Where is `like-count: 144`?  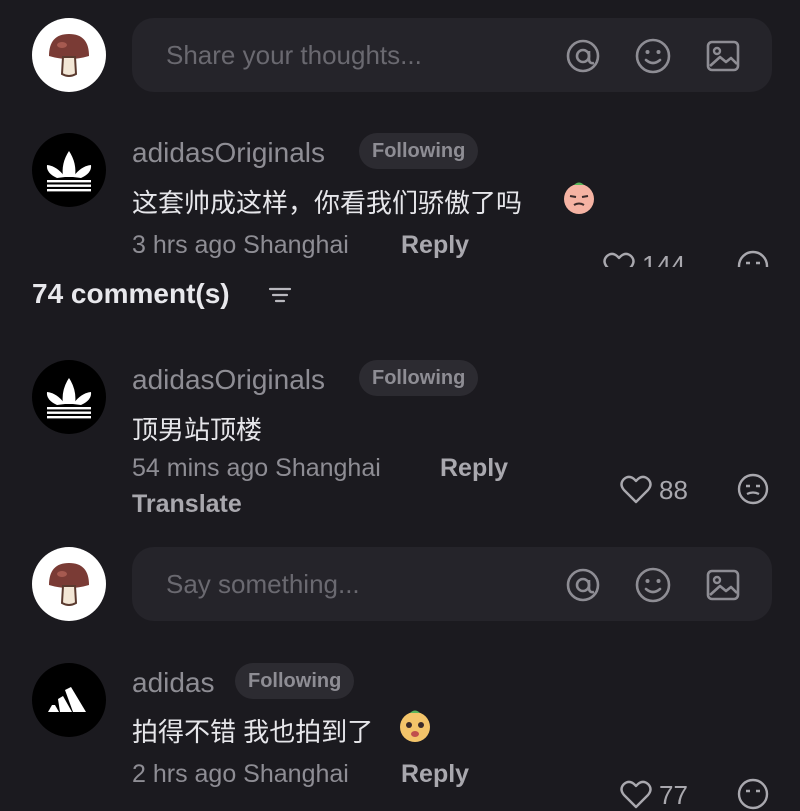 like-count: 144 is located at coordinates (664, 258).